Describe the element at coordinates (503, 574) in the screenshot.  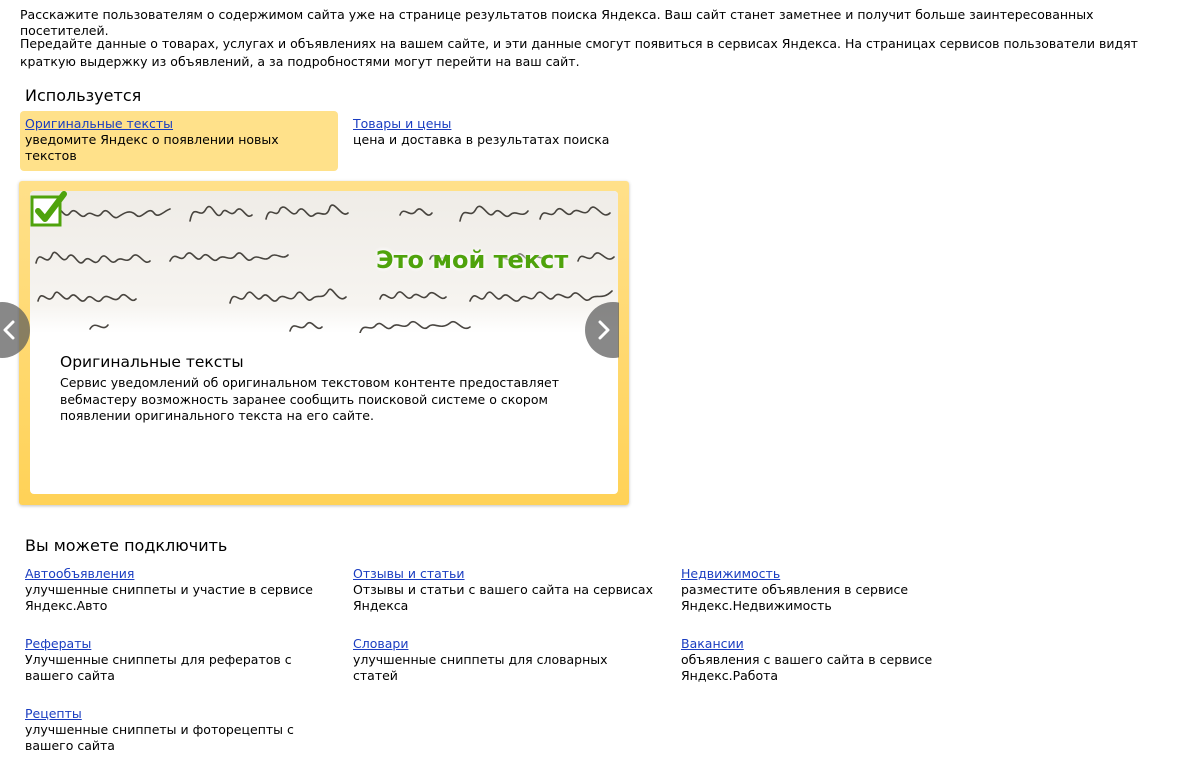
I see `service-link-reviews: Отзывы и статьи` at that location.